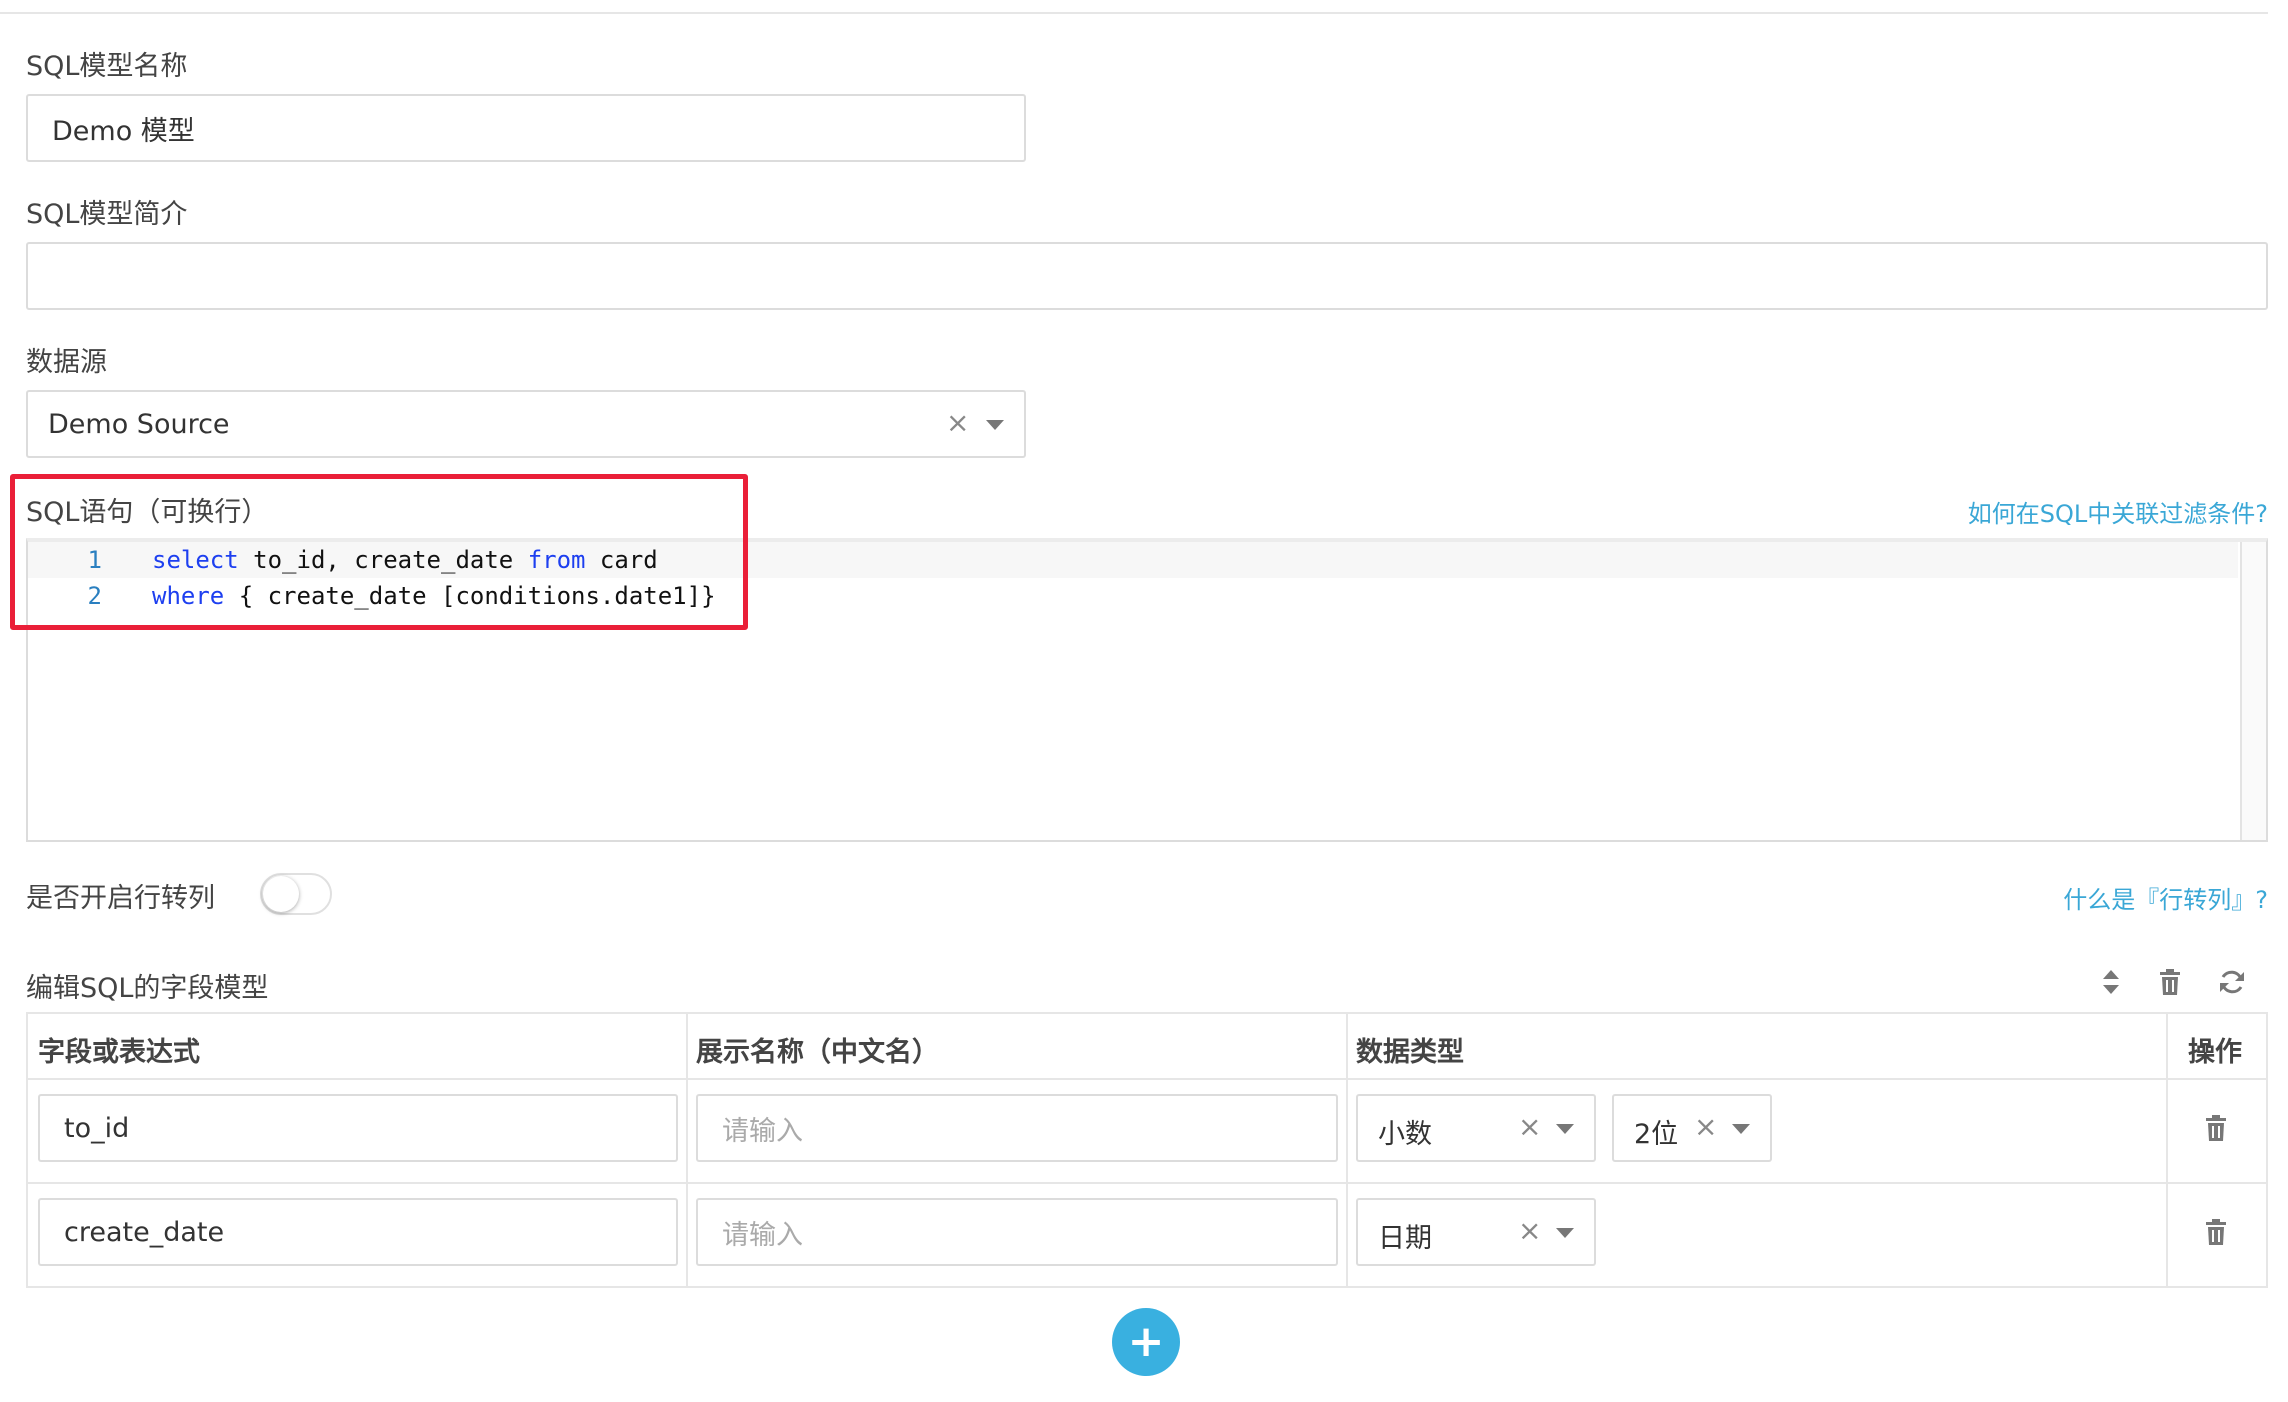 This screenshot has height=1402, width=2288. I want to click on sql-help-link: 如何在SQL中关联过滤条件?, so click(2118, 511).